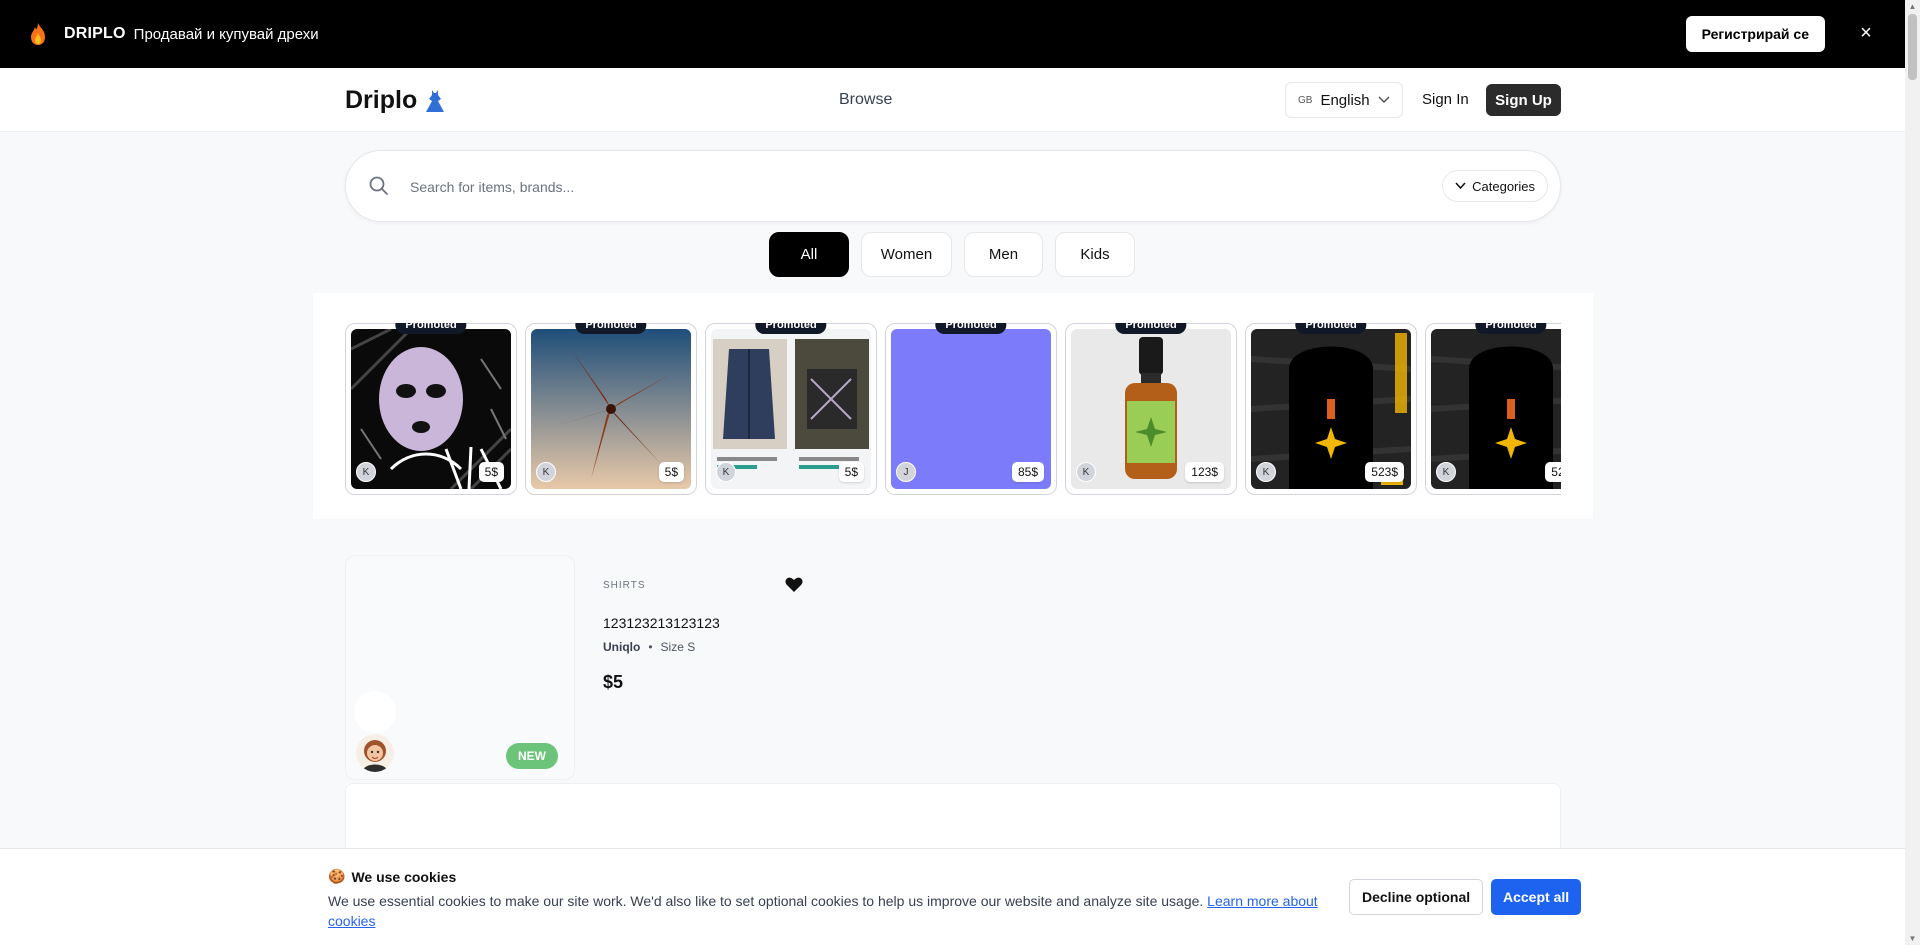 This screenshot has height=945, width=1920. I want to click on scroll-down-icon: ▼, so click(1912, 938).